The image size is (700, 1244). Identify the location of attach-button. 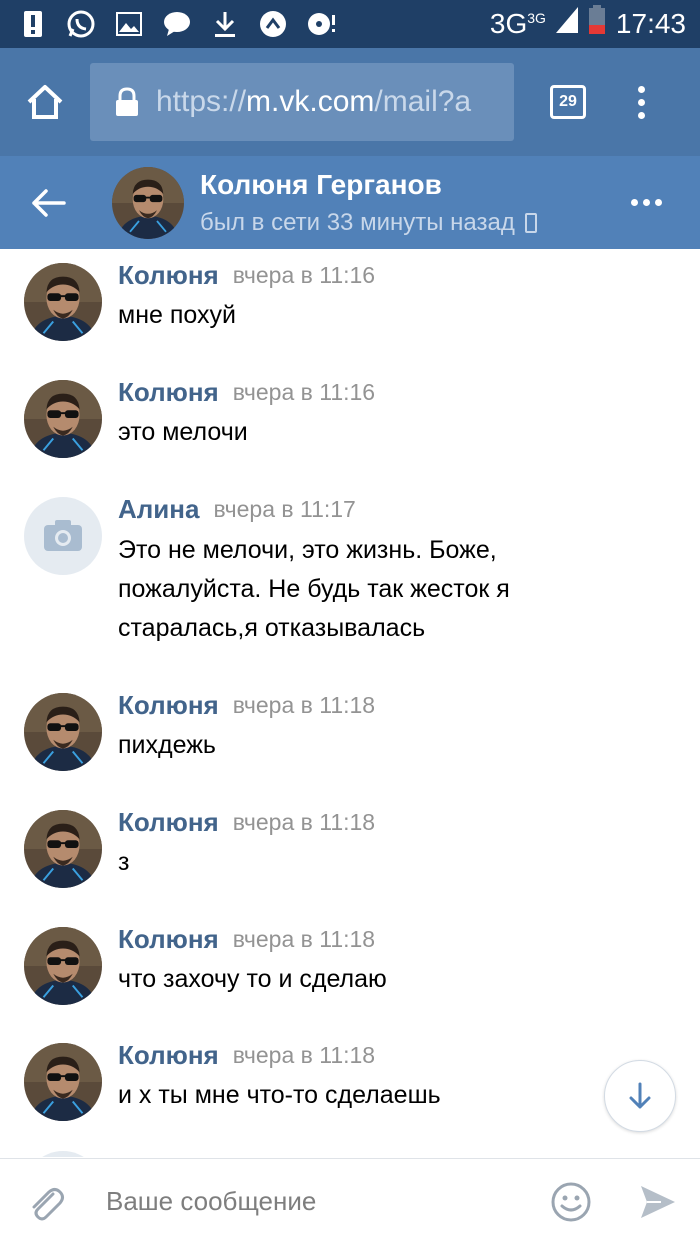
(45, 1201).